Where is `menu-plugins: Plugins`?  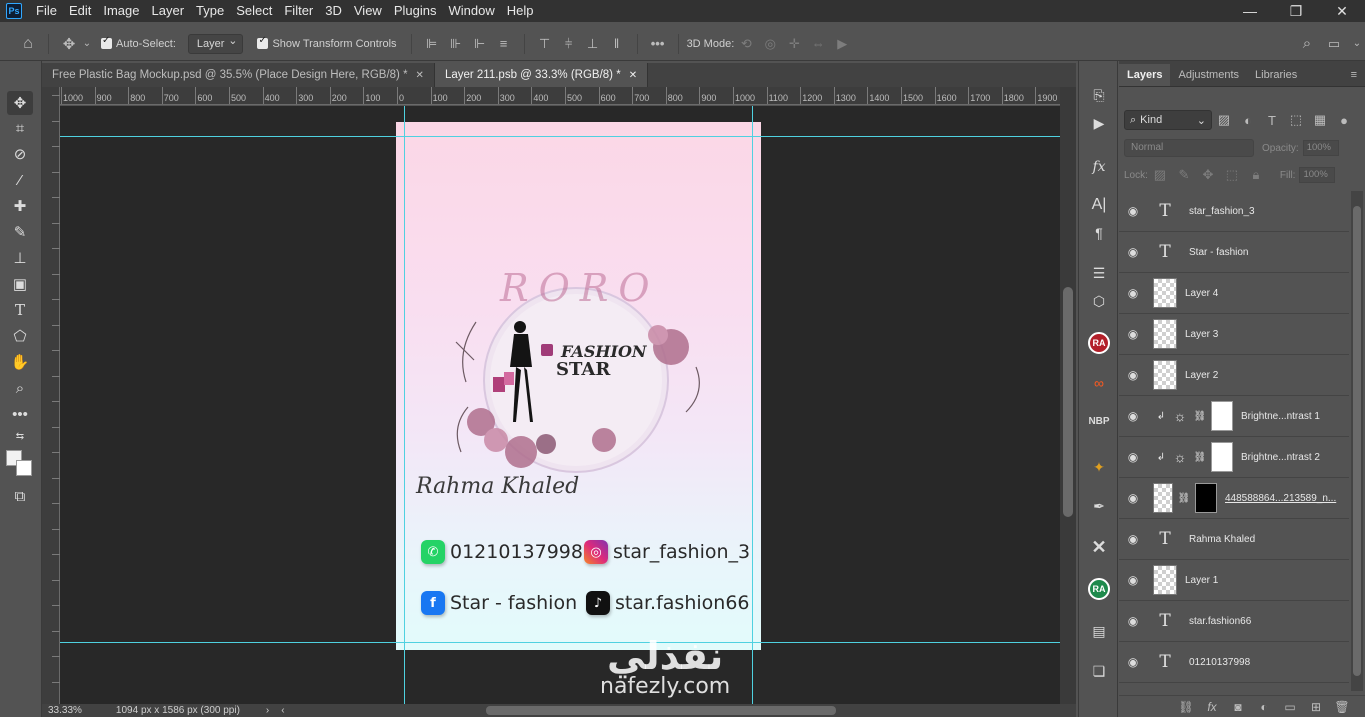
menu-plugins: Plugins is located at coordinates (415, 11).